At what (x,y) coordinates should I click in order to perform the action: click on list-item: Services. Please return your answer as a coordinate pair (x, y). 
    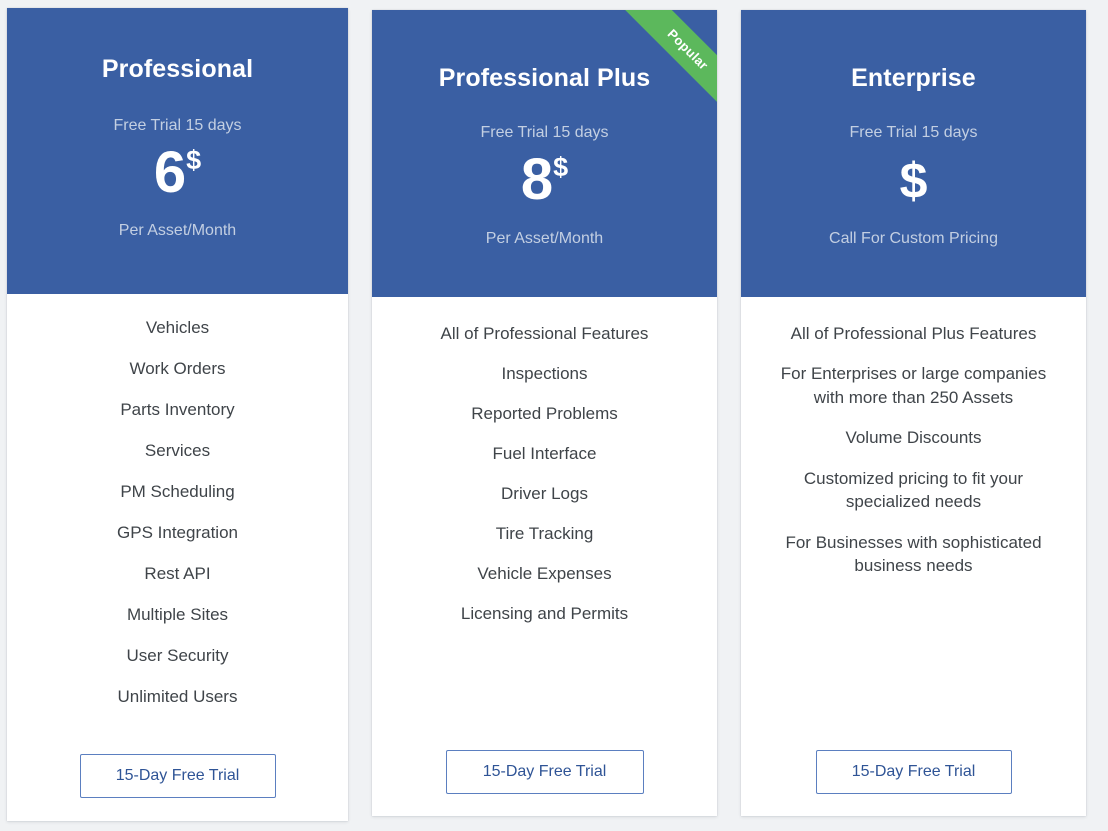
    Looking at the image, I should click on (177, 450).